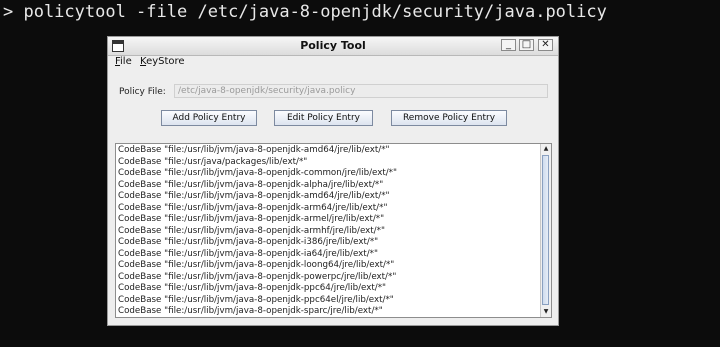  Describe the element at coordinates (508, 45) in the screenshot. I see `minimize-button: _` at that location.